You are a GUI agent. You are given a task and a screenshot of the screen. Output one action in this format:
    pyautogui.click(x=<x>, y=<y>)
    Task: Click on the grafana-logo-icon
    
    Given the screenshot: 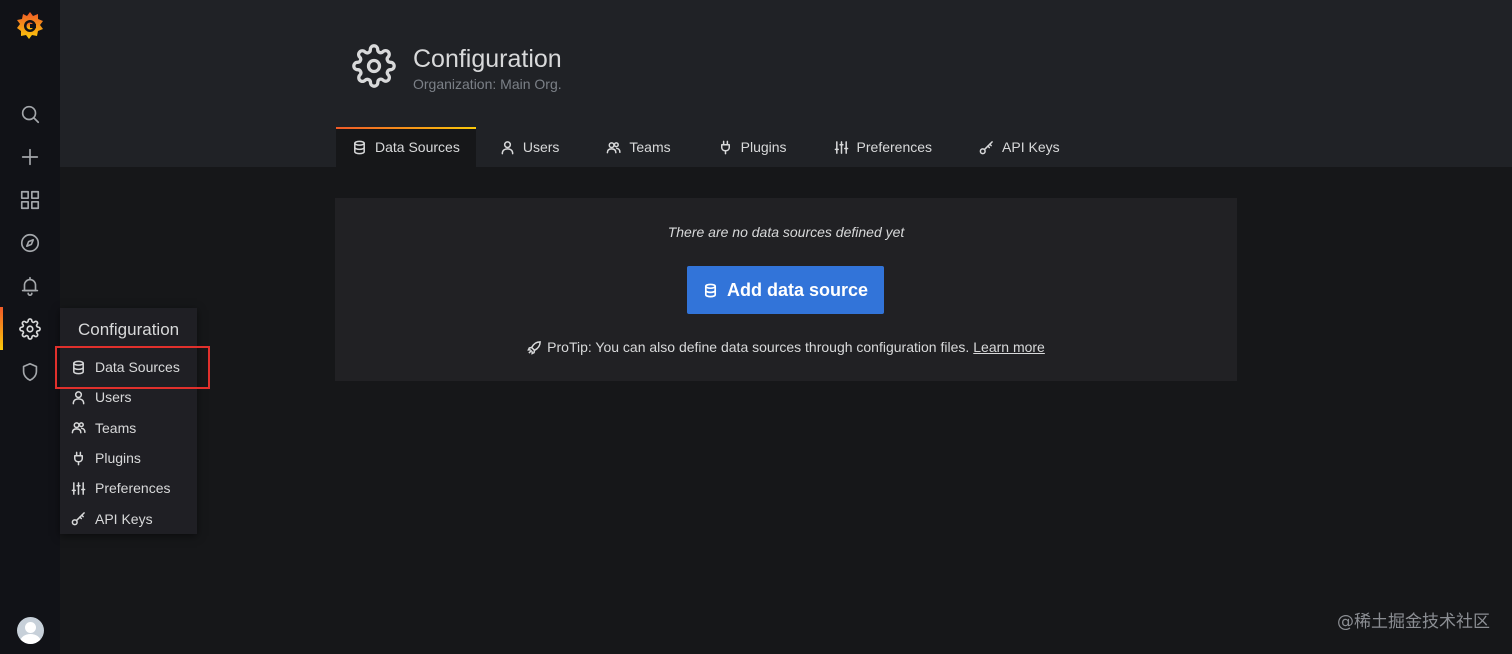 What is the action you would take?
    pyautogui.click(x=30, y=26)
    